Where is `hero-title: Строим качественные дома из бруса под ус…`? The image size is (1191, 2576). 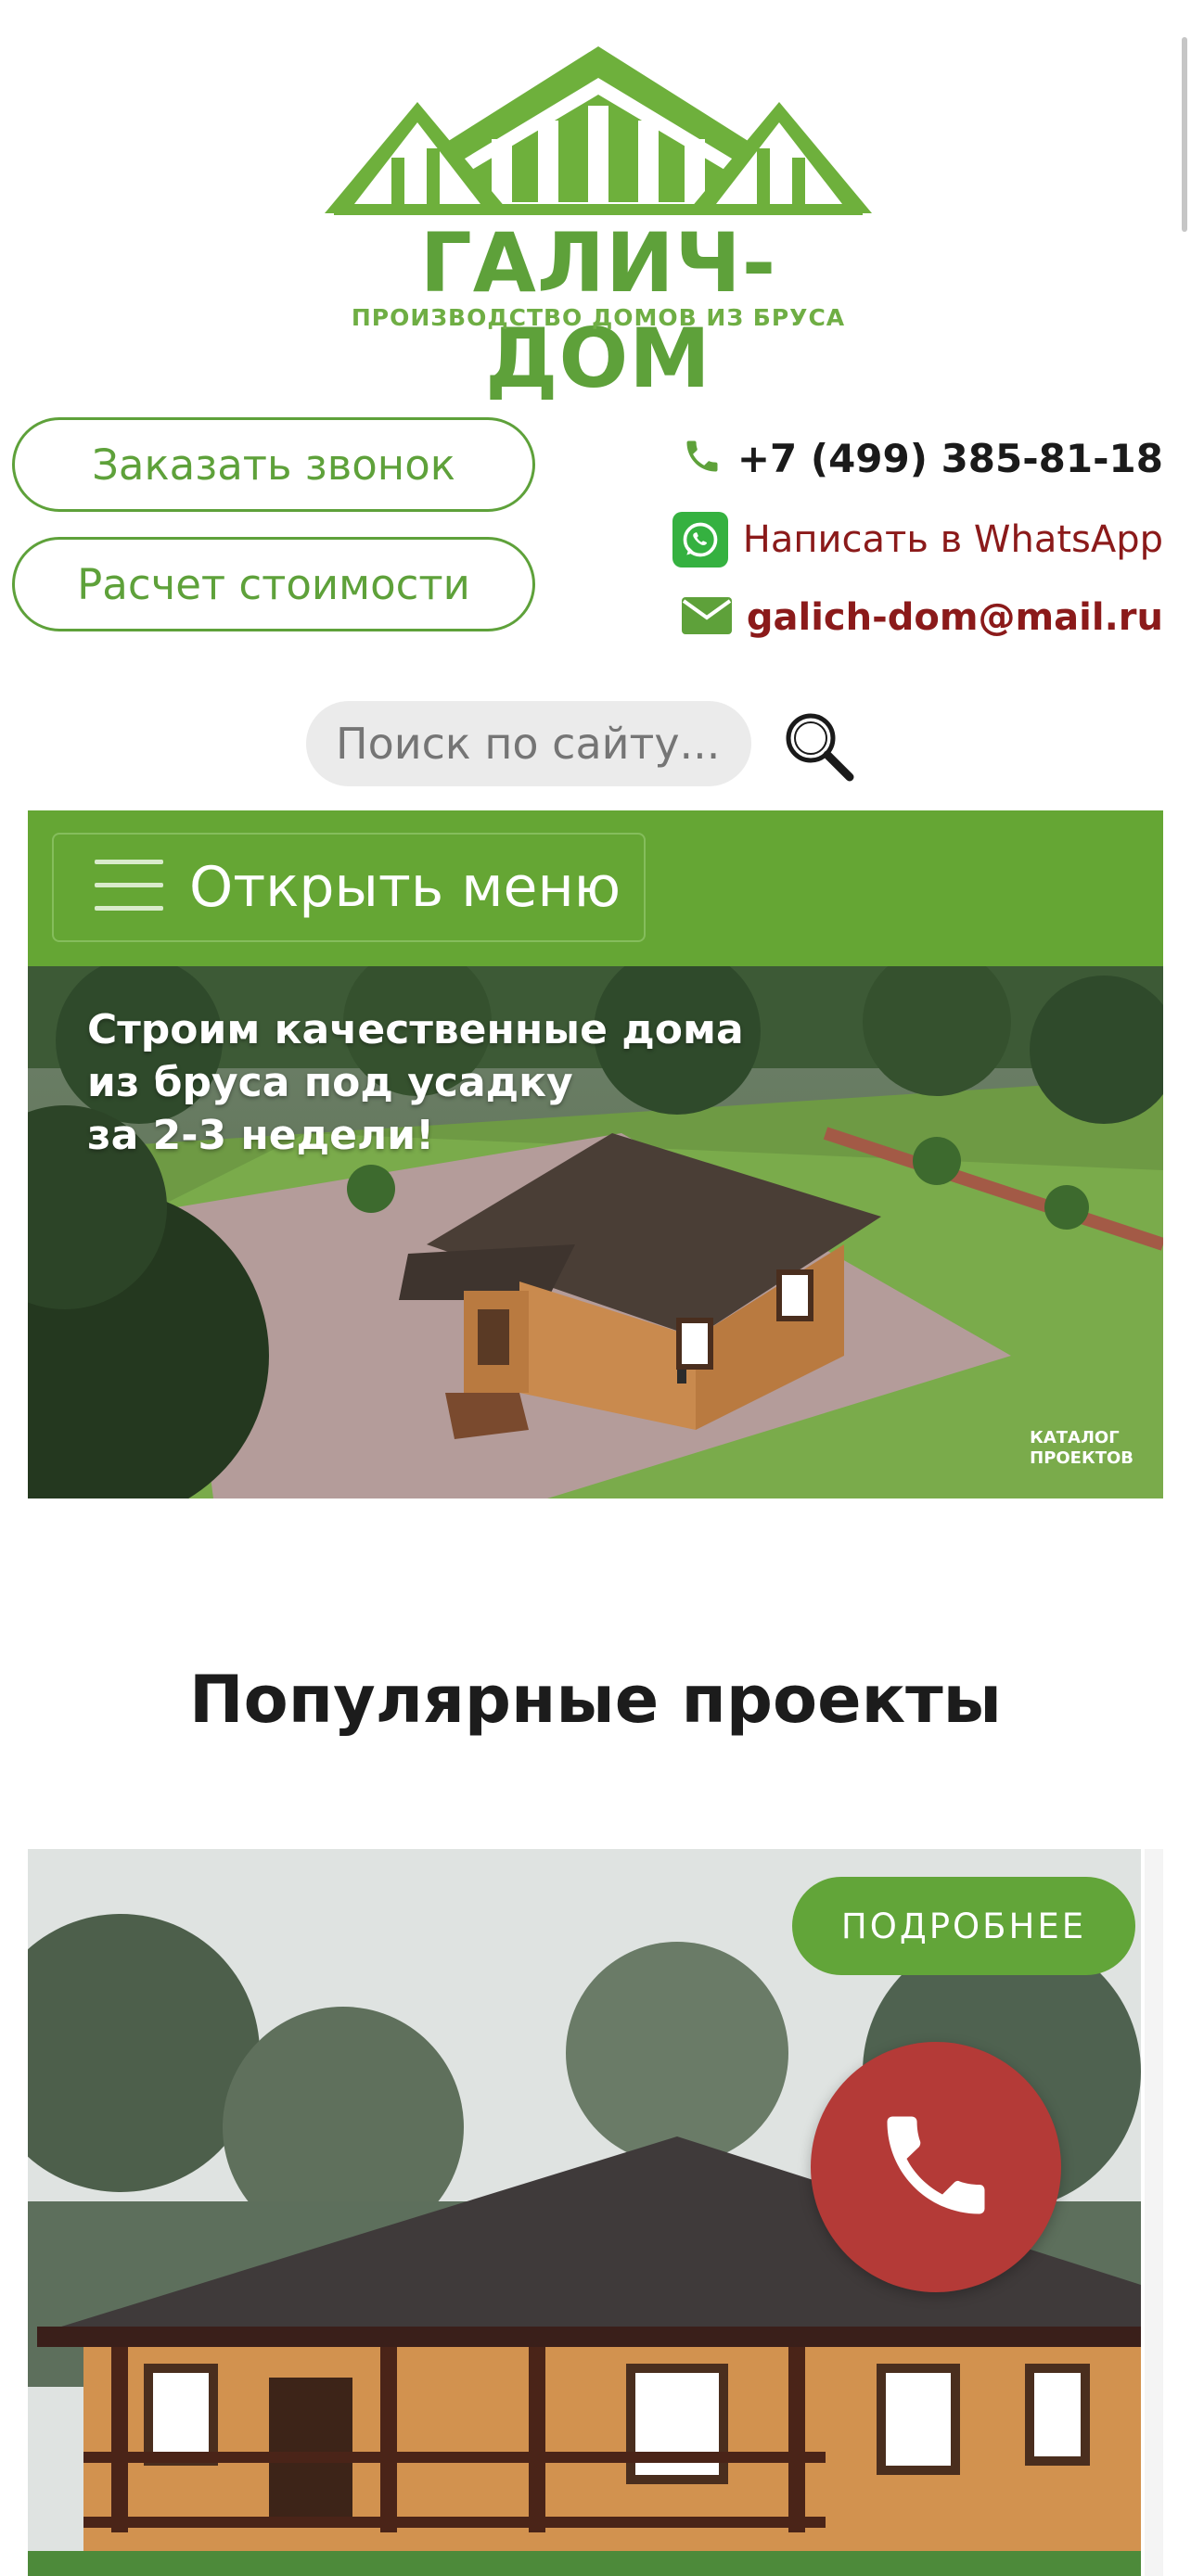
hero-title: Строим качественные дома из бруса под ус… is located at coordinates (467, 1082).